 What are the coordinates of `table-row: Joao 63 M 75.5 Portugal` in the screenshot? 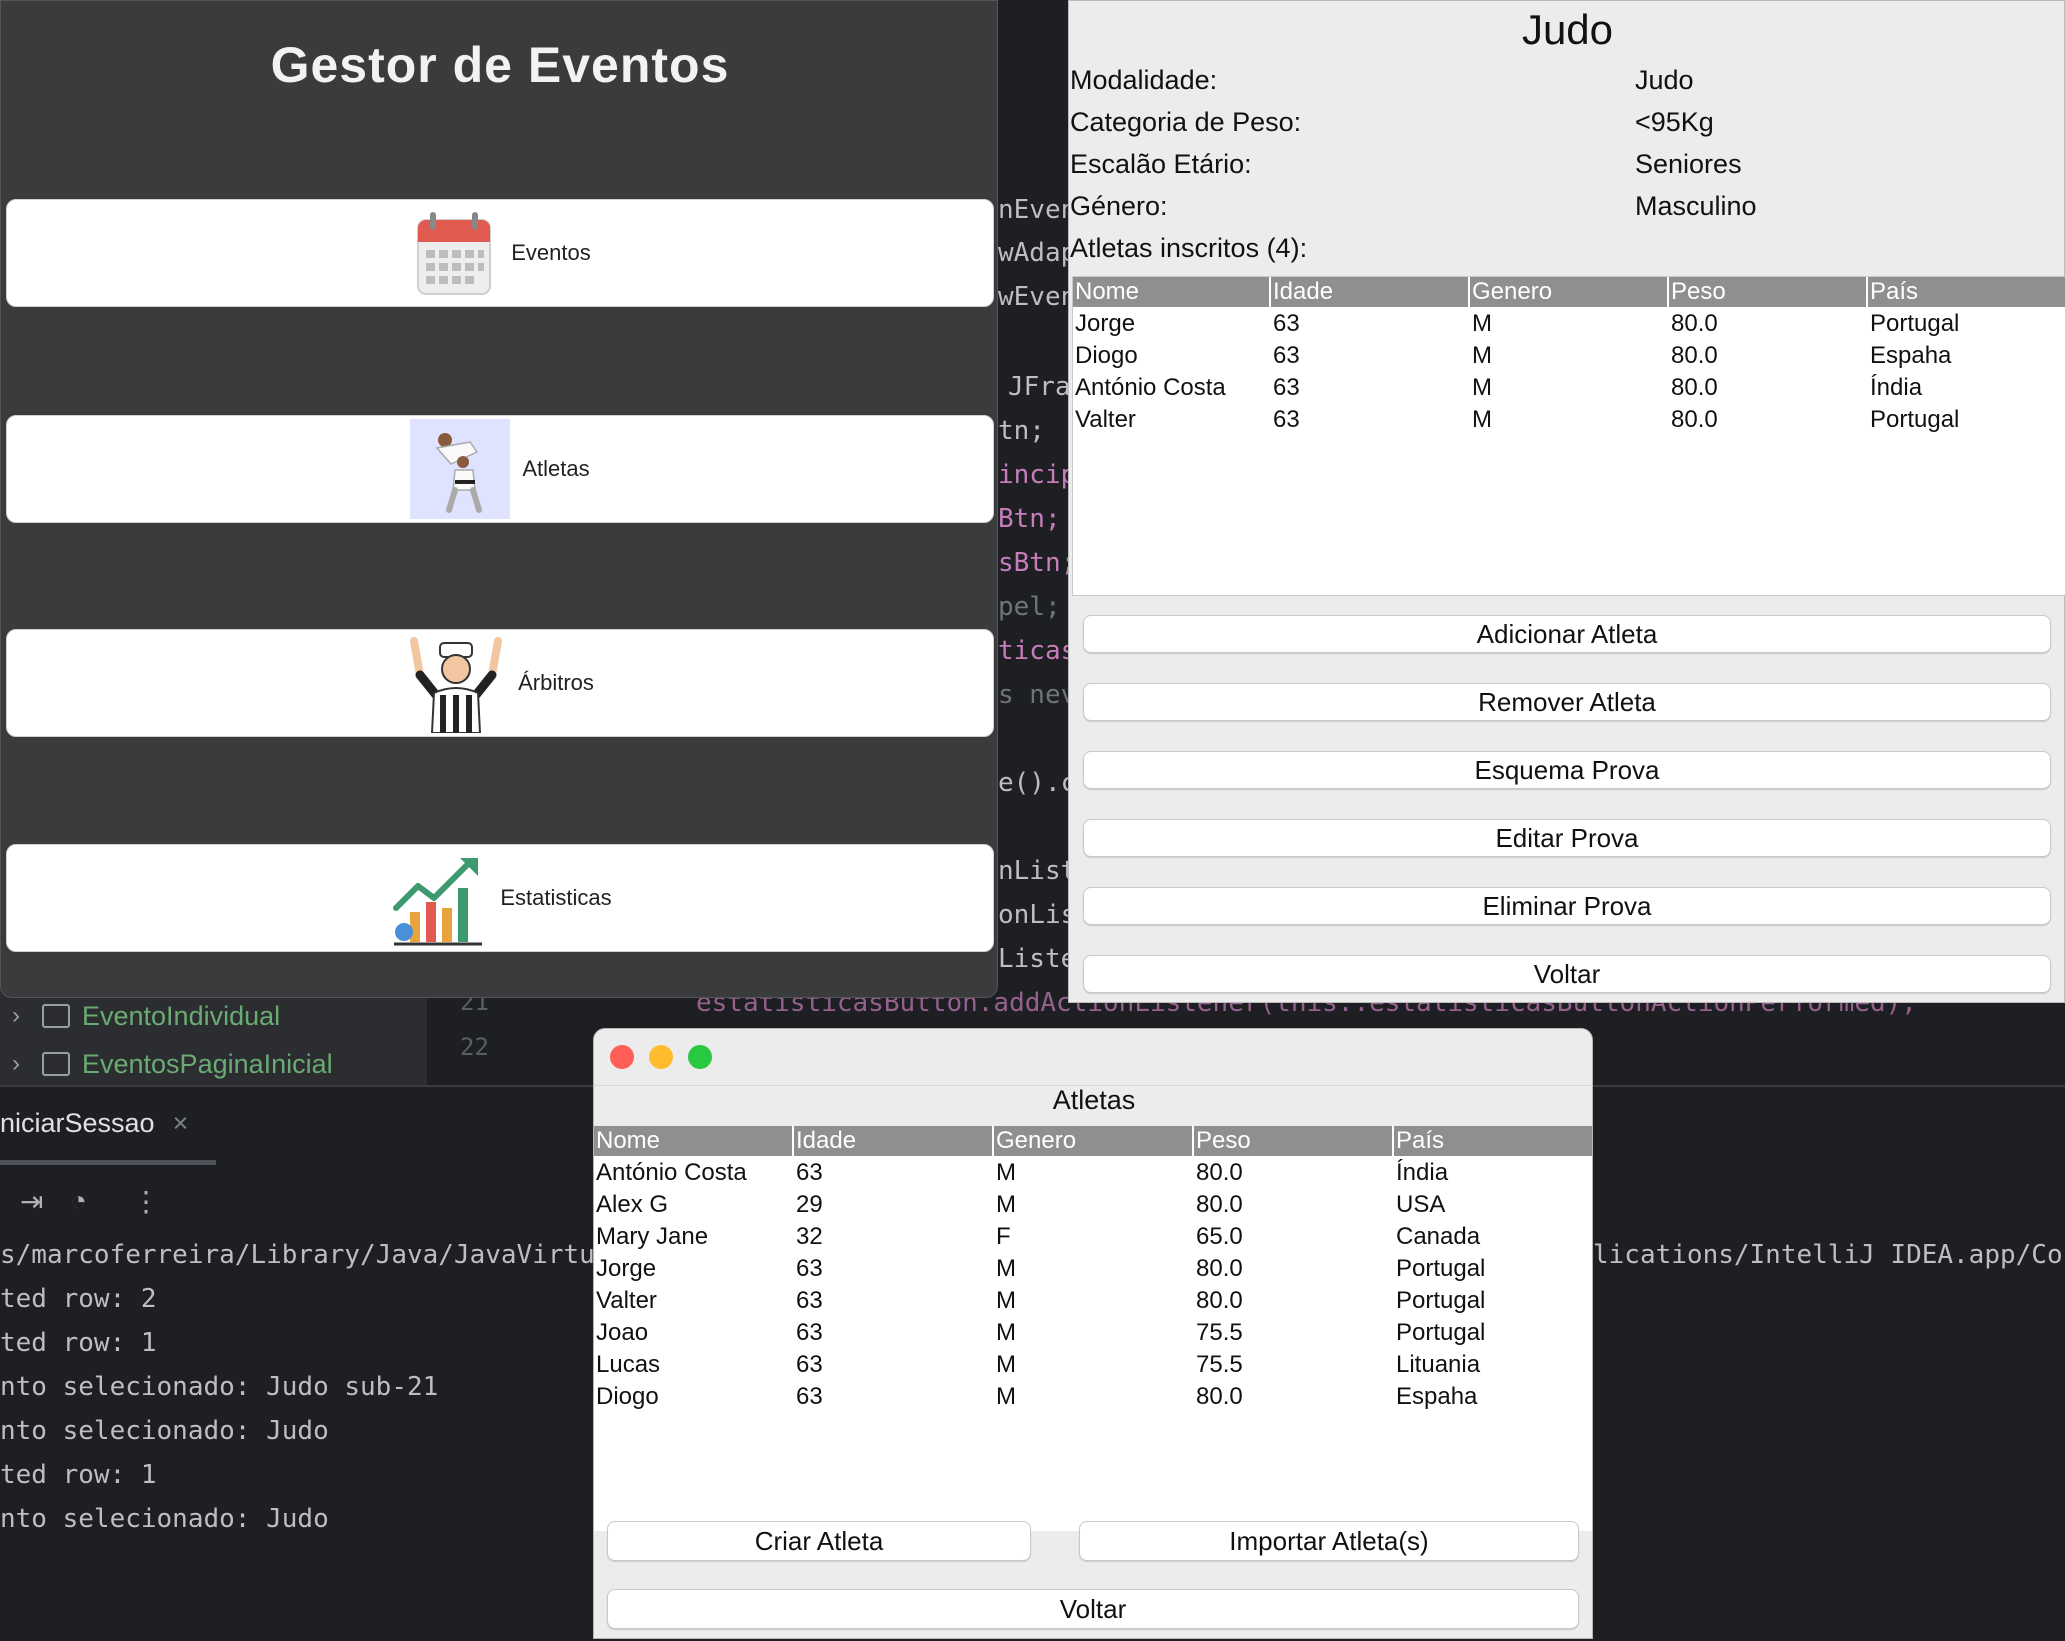 It's located at (1093, 1333).